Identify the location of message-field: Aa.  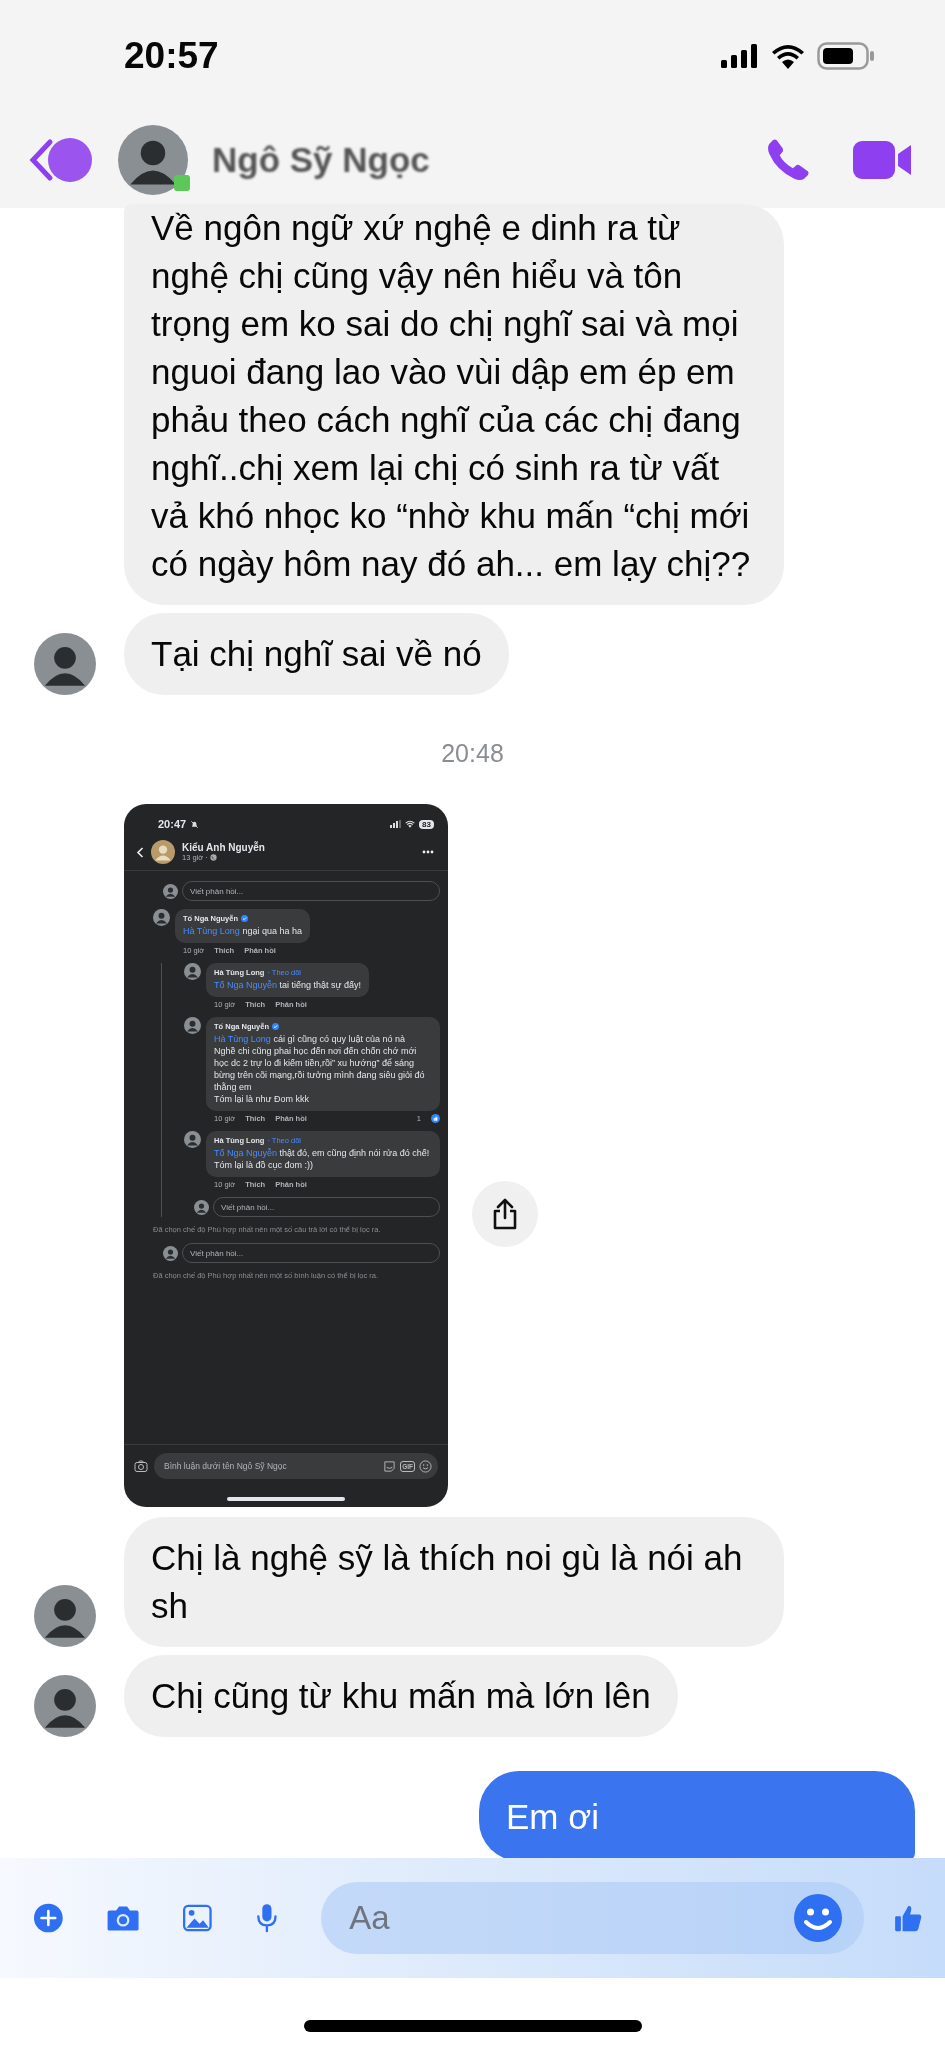
(593, 1918).